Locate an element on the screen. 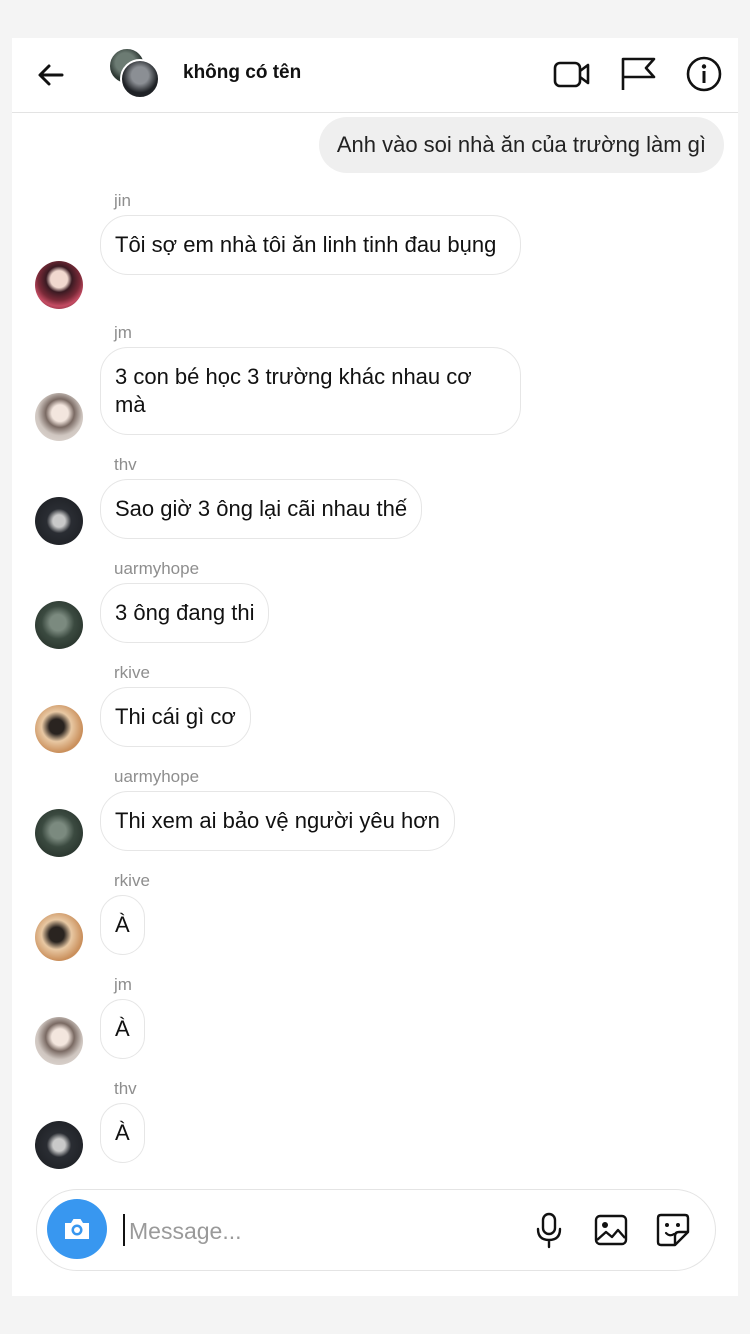 Image resolution: width=750 pixels, height=1334 pixels. microphone-icon is located at coordinates (549, 1230).